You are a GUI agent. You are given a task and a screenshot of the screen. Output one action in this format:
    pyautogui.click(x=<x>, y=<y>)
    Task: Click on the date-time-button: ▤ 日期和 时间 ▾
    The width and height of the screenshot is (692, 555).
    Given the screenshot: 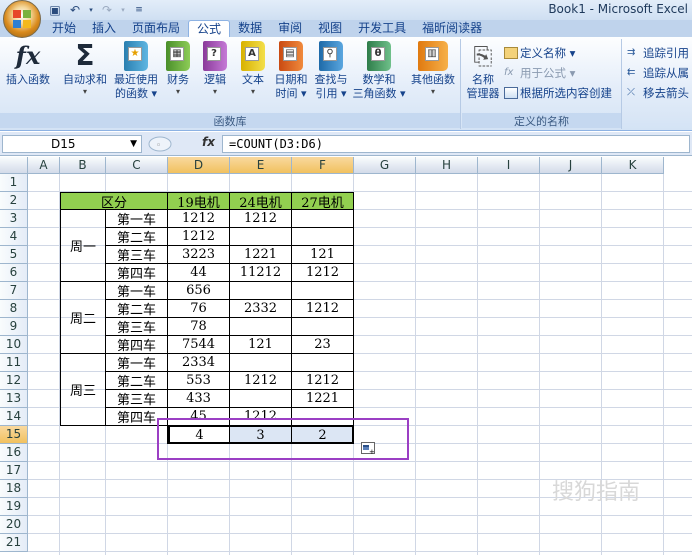 What is the action you would take?
    pyautogui.click(x=291, y=71)
    